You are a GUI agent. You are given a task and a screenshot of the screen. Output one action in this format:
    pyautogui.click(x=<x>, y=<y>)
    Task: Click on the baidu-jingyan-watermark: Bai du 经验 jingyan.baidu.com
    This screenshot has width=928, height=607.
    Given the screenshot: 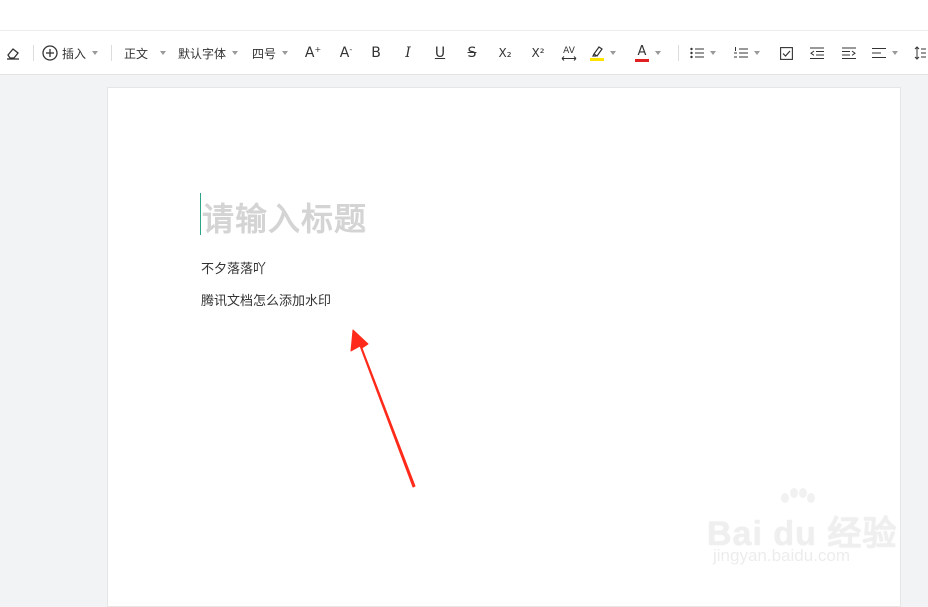 What is the action you would take?
    pyautogui.click(x=801, y=529)
    